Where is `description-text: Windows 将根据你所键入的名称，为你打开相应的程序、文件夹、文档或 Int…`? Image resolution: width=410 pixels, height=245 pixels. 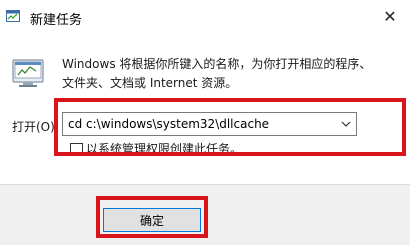
description-text: Windows 将根据你所键入的名称，为你打开相应的程序、文件夹、文档或 Int… is located at coordinates (217, 73).